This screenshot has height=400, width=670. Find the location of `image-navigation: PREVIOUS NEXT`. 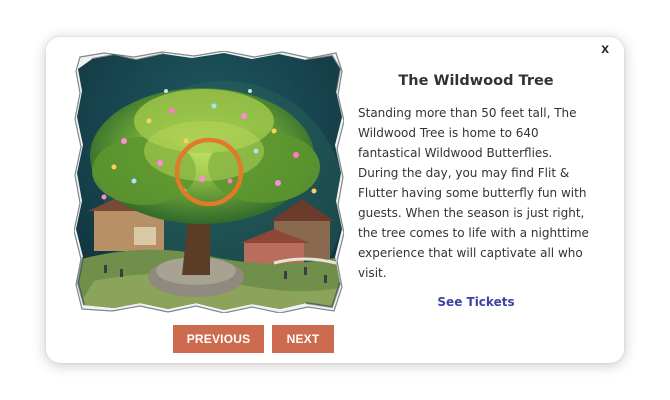

image-navigation: PREVIOUS NEXT is located at coordinates (253, 339).